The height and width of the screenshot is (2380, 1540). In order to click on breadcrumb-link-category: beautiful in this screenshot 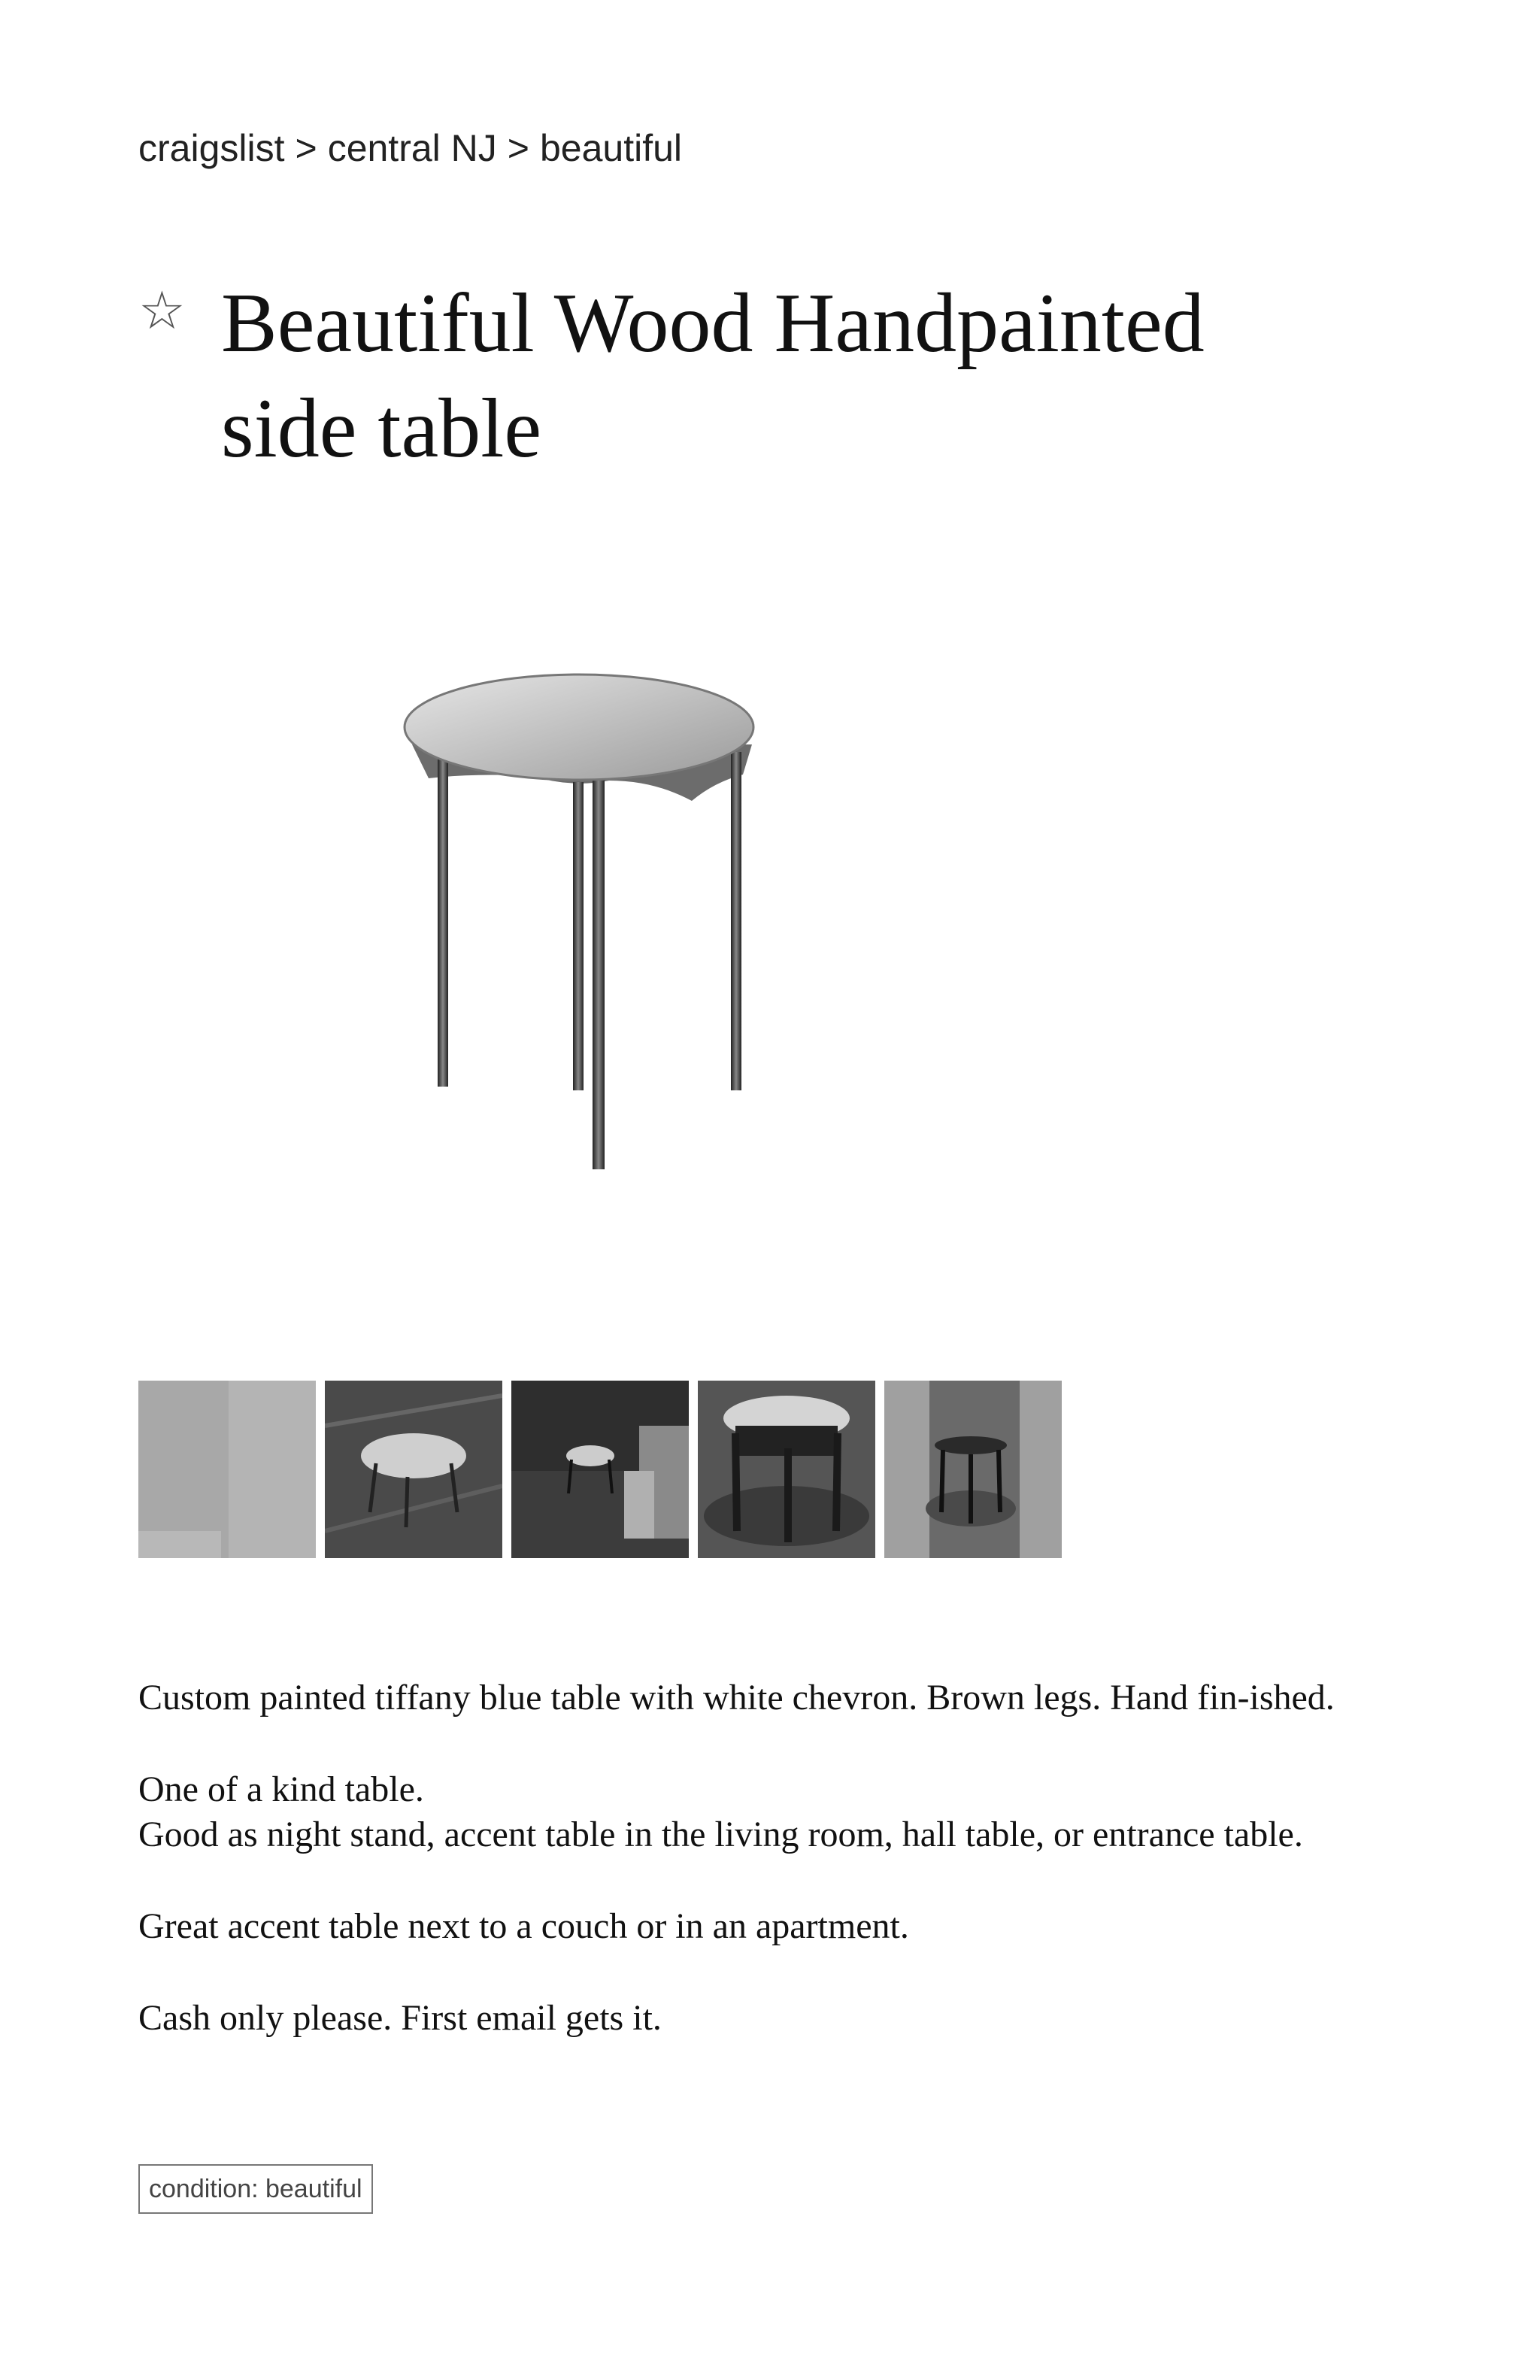, I will do `click(611, 148)`.